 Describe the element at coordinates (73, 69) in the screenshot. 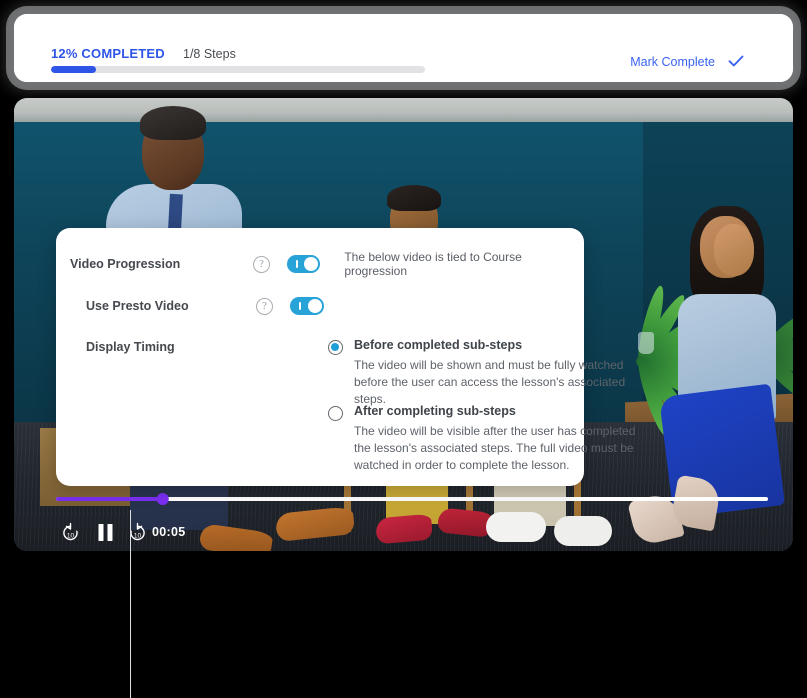

I see `progress-bar-fill` at that location.